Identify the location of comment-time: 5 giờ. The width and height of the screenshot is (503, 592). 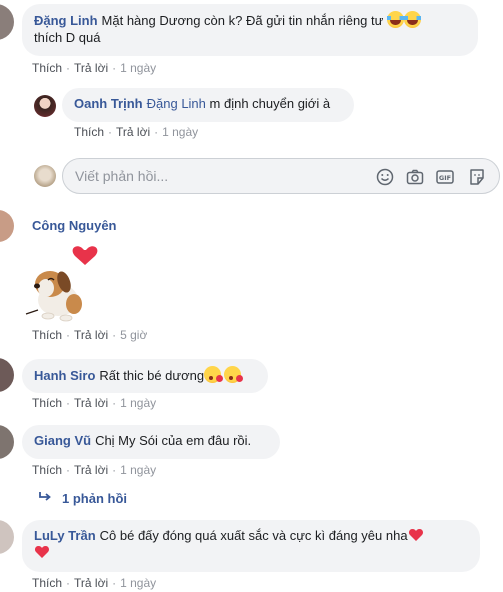
(133, 335).